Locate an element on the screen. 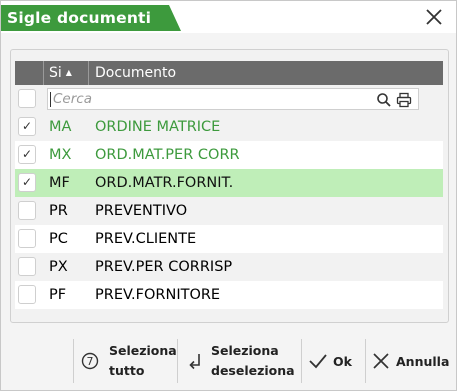  select-all-label-line1: Seleziona is located at coordinates (143, 350).